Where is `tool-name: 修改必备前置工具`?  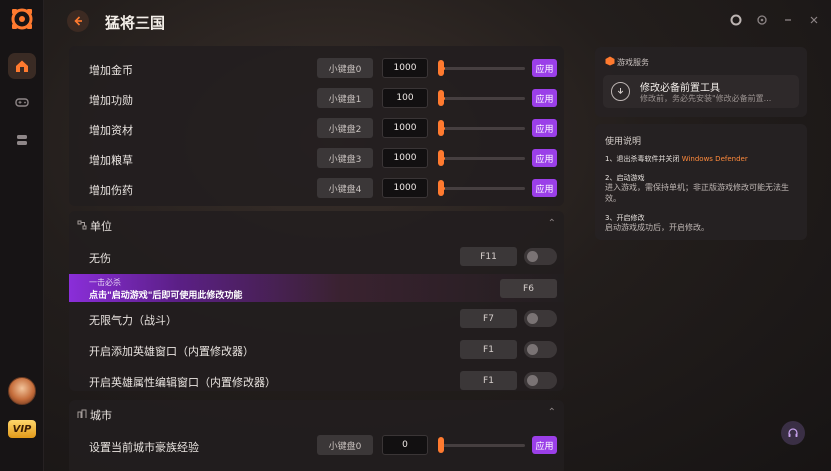
tool-name: 修改必备前置工具 is located at coordinates (680, 88).